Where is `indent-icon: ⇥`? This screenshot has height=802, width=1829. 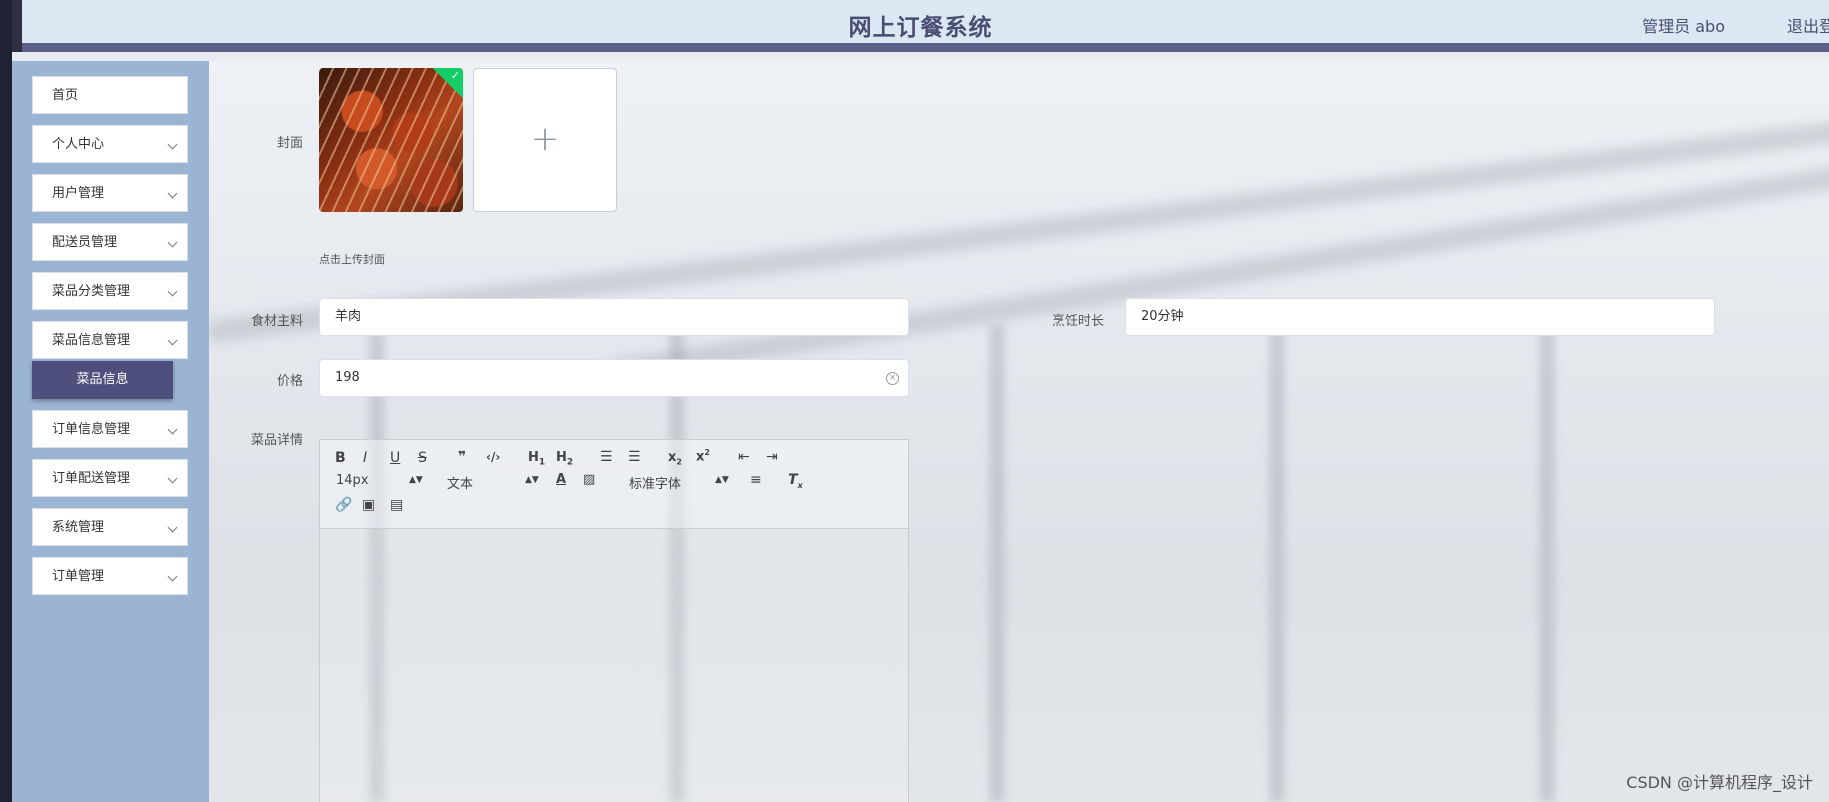 indent-icon: ⇥ is located at coordinates (772, 457).